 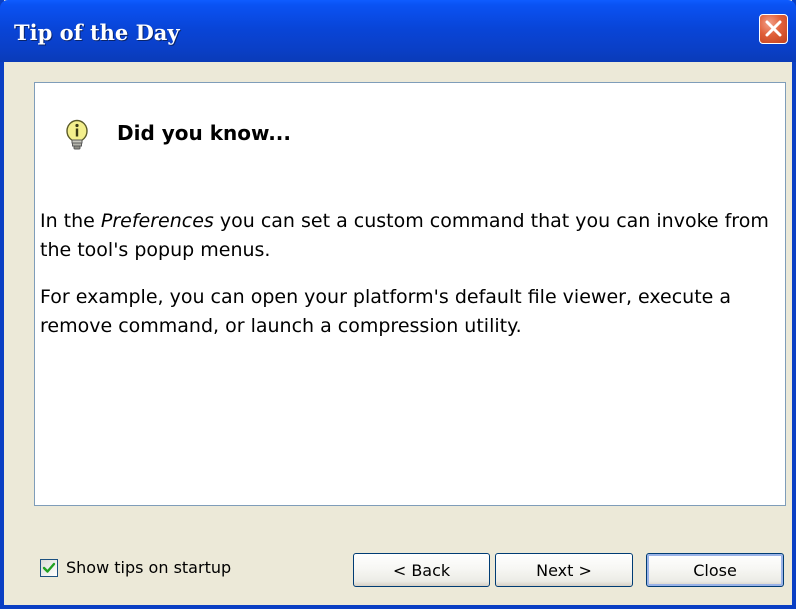 What do you see at coordinates (398, 31) in the screenshot?
I see `title-bar: Tip of the Day` at bounding box center [398, 31].